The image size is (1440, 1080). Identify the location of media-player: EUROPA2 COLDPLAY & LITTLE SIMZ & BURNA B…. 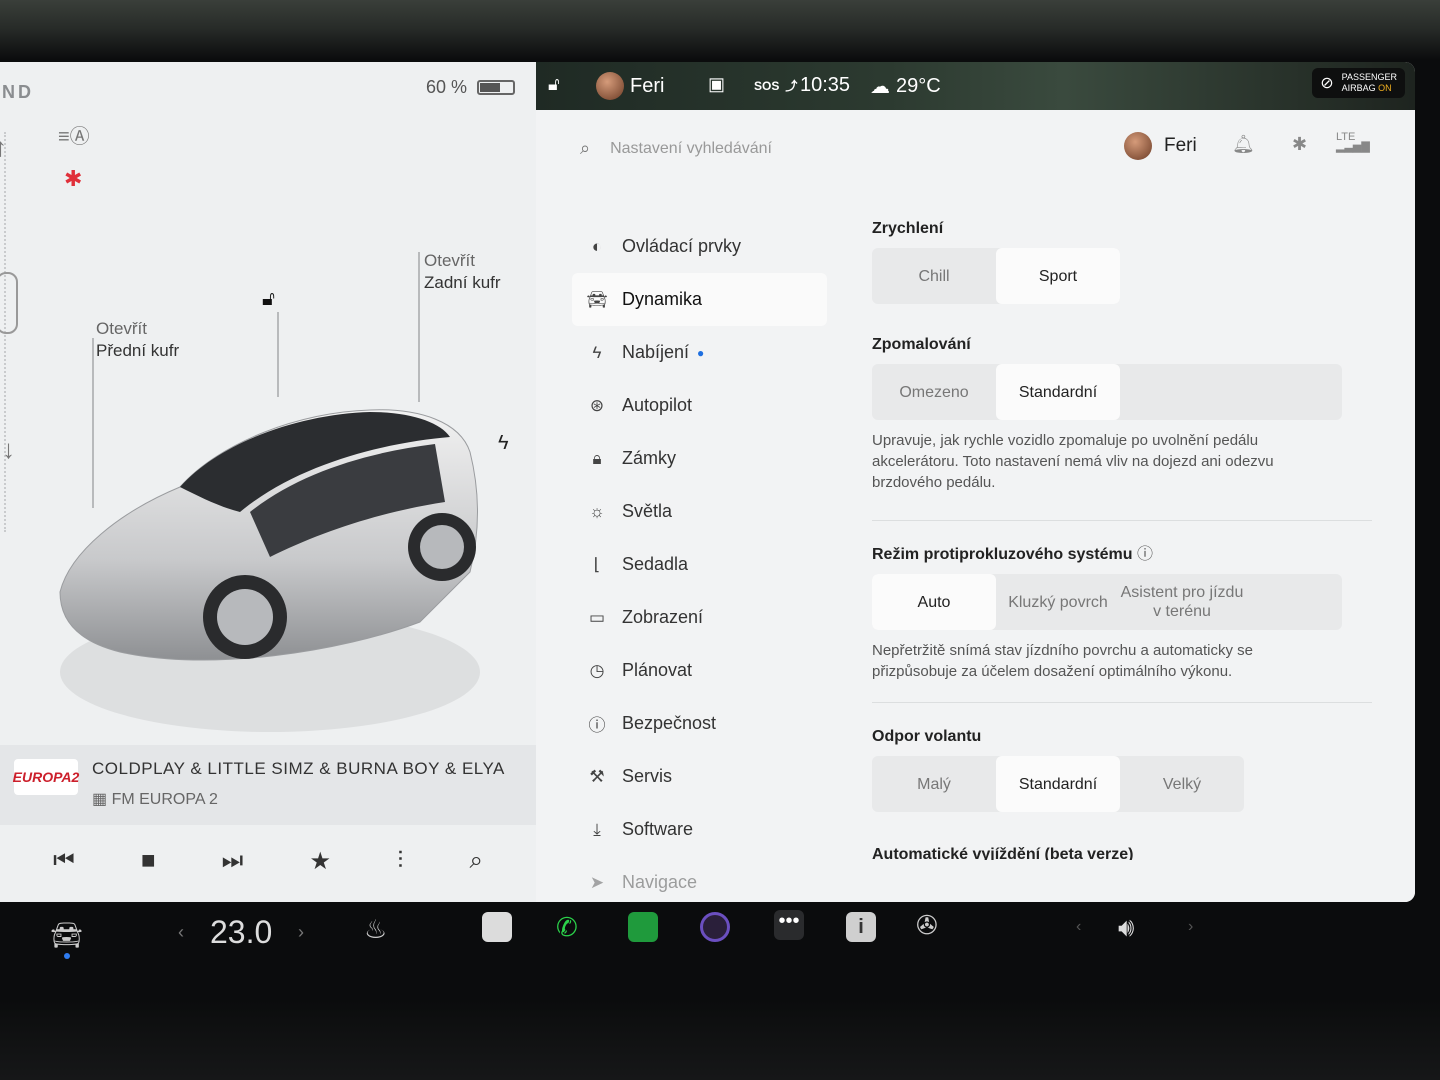
(268, 785).